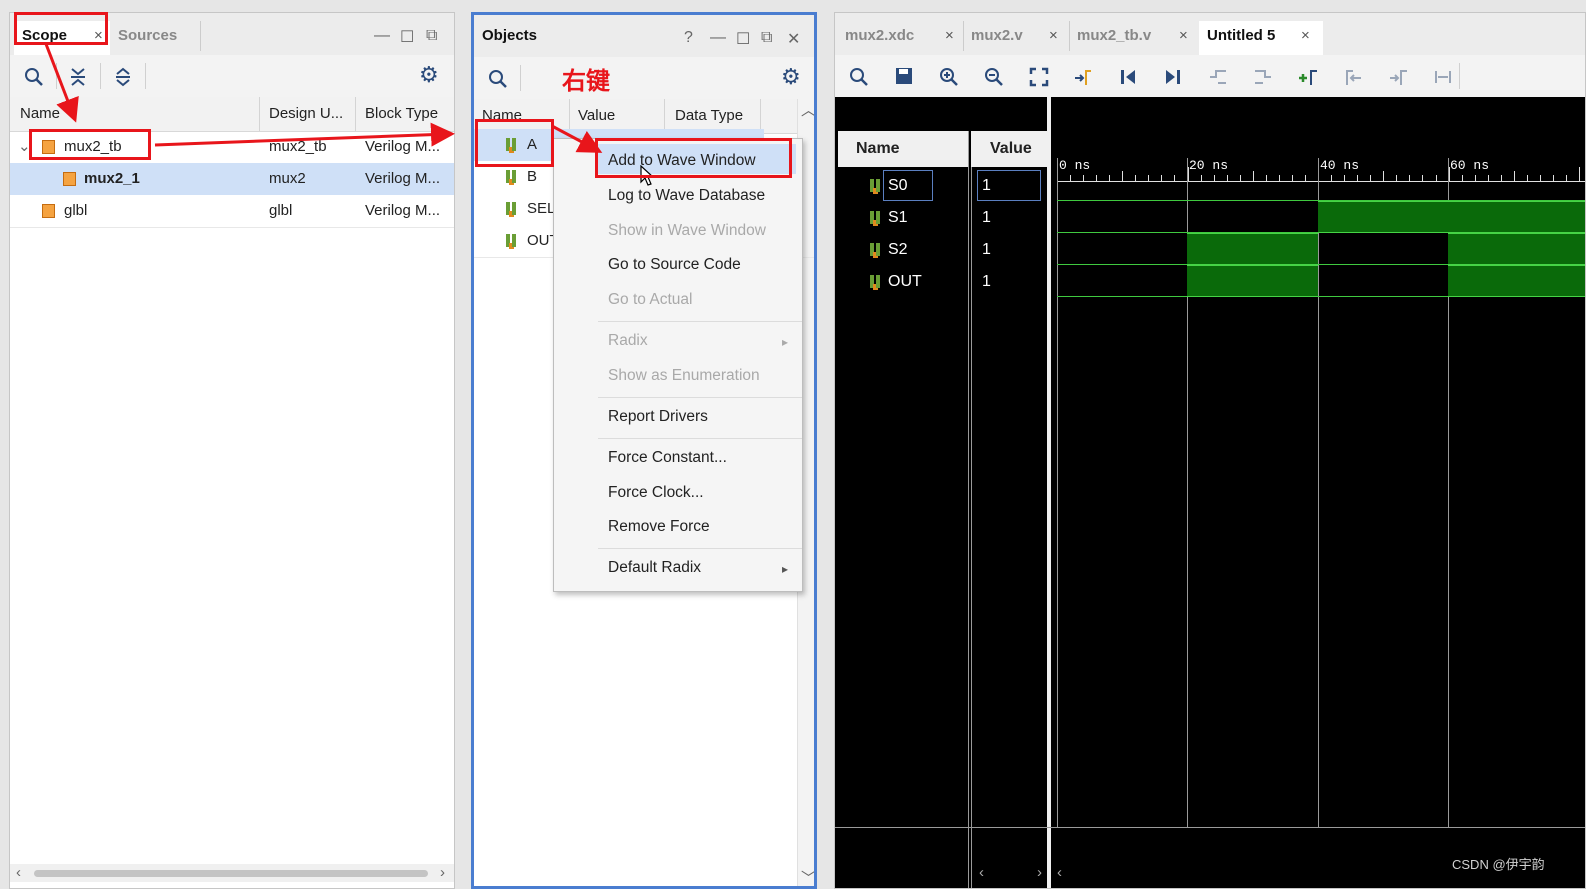 Image resolution: width=1586 pixels, height=889 pixels. Describe the element at coordinates (304, 134) in the screenshot. I see `arrow-mux2-tb-to-objects` at that location.